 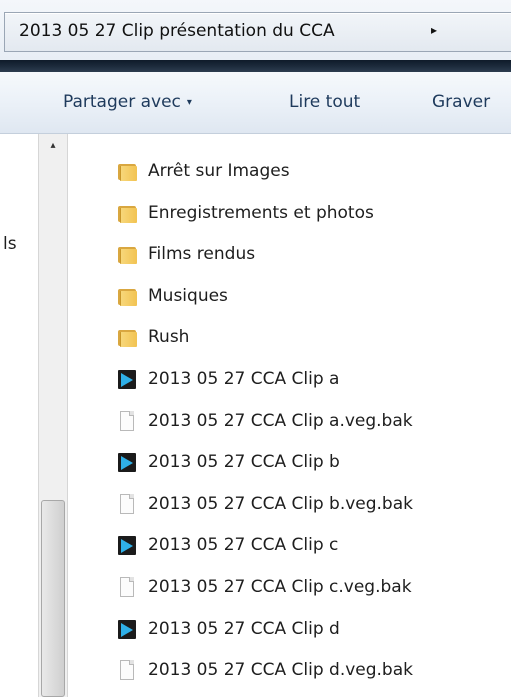 I want to click on file-list-item: 2013 05 27 CCA Clip b.veg.bak, so click(x=311, y=504).